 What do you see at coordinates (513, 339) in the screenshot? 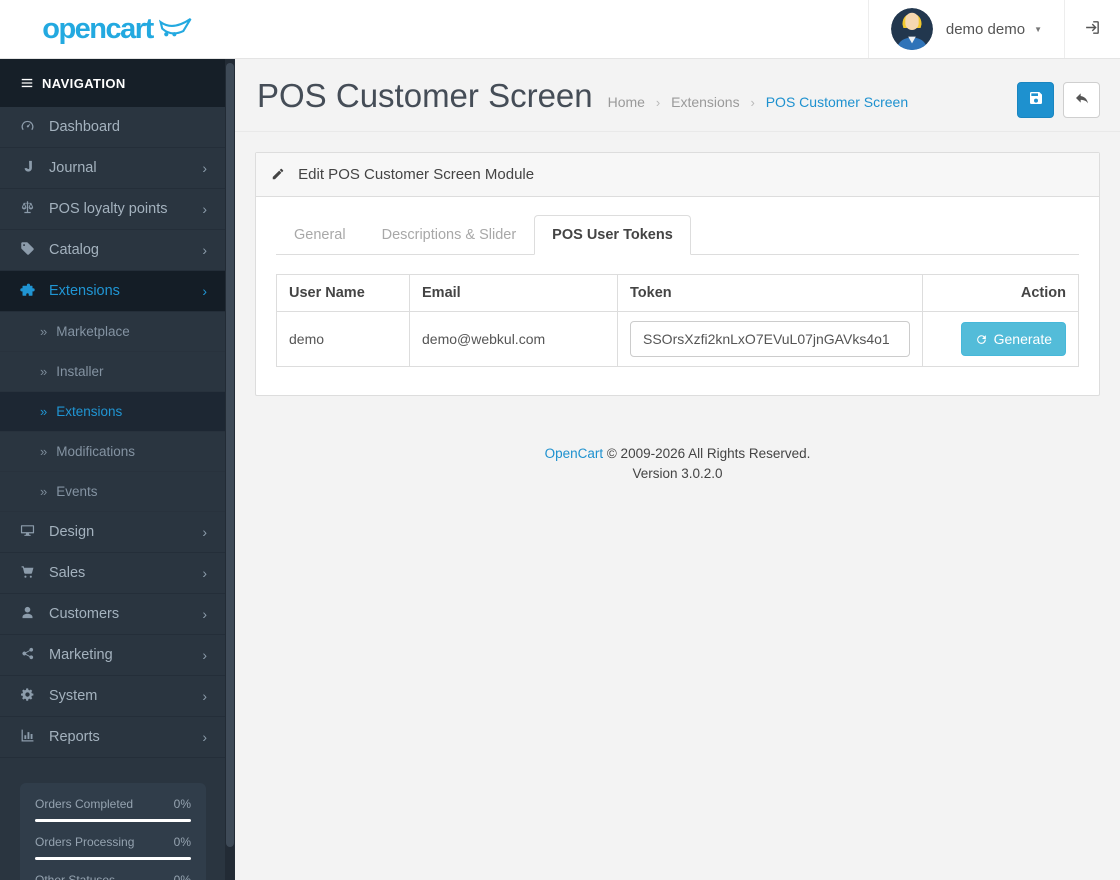
I see `cell-email: demo@webkul.com` at bounding box center [513, 339].